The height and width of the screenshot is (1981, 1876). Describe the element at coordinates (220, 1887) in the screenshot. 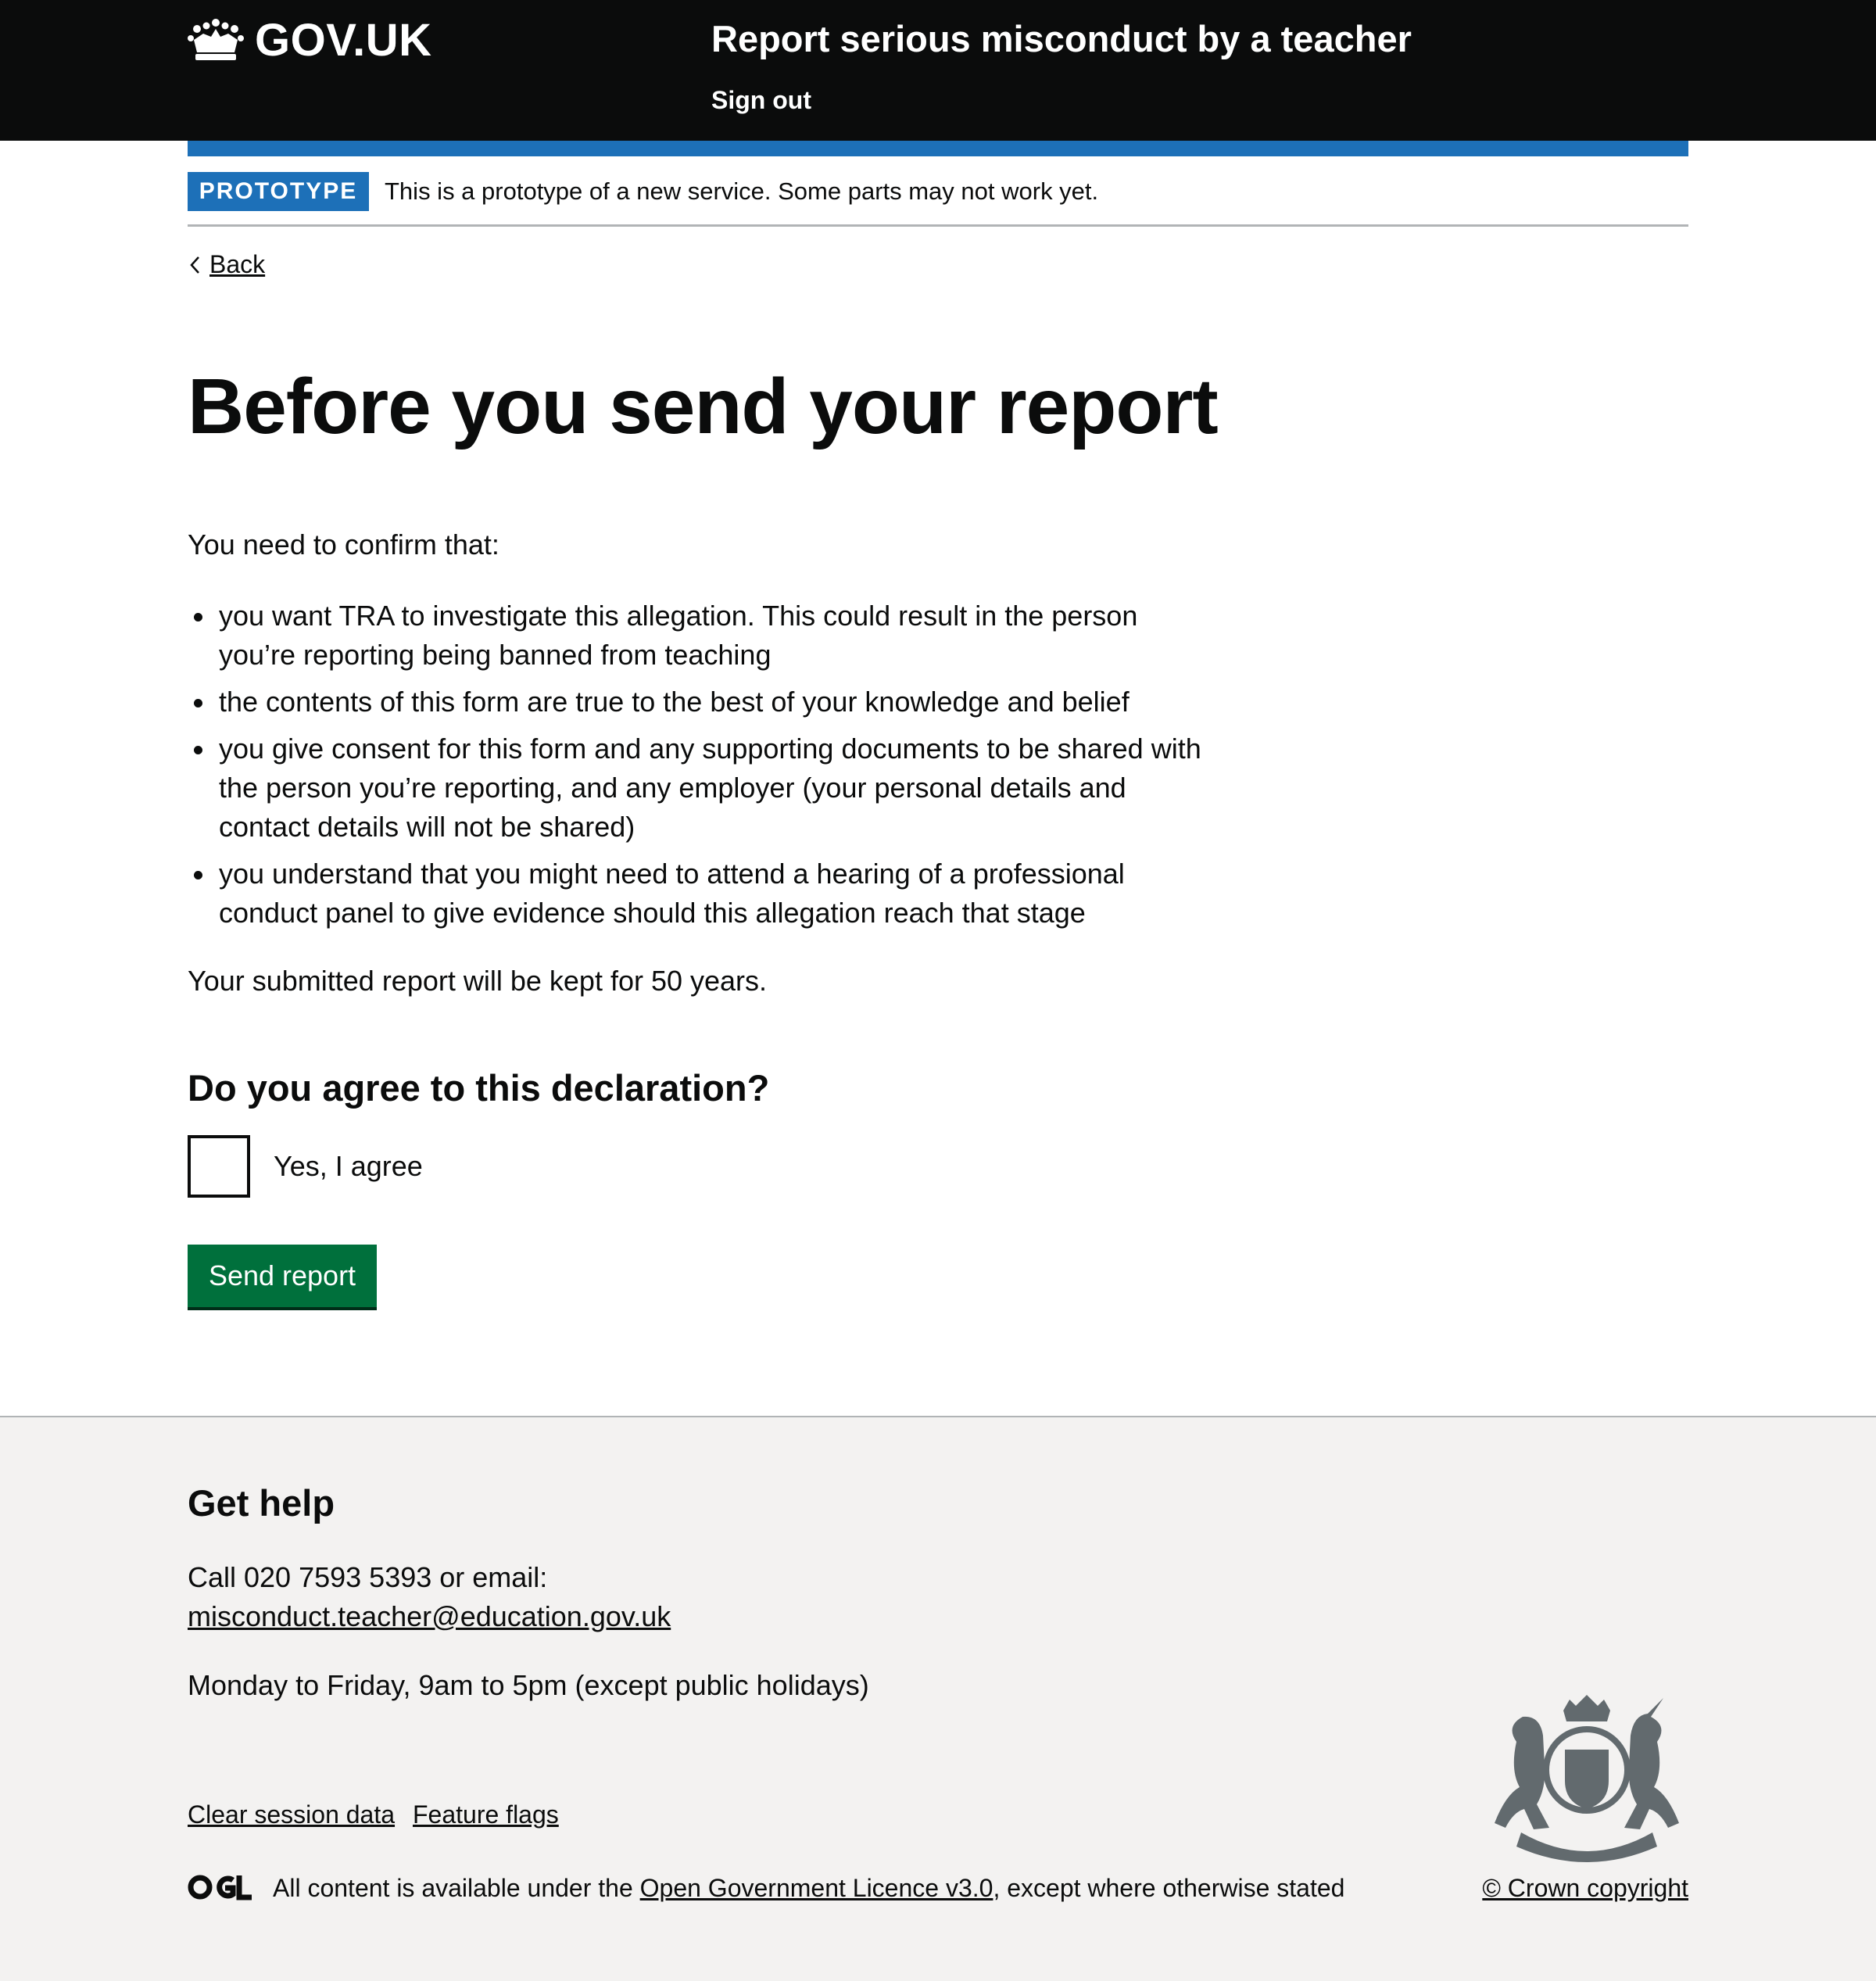

I see `ogl-logo-icon` at that location.